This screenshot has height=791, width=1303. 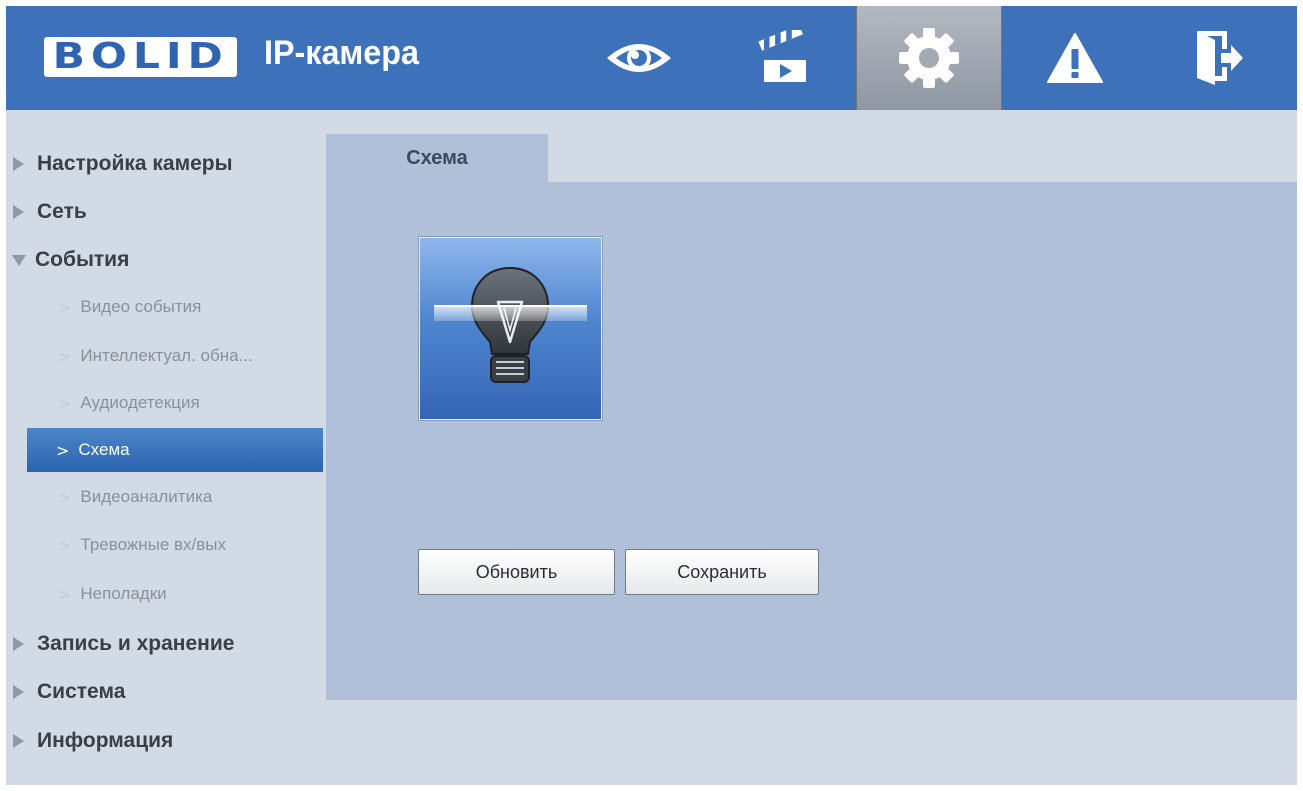 I want to click on nav-live-view-button, so click(x=639, y=58).